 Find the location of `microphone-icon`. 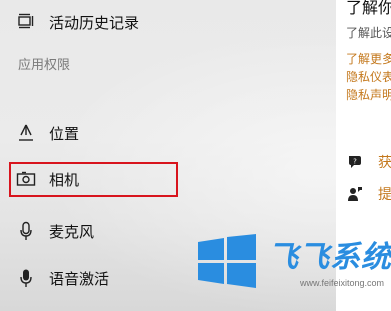

microphone-icon is located at coordinates (26, 231).